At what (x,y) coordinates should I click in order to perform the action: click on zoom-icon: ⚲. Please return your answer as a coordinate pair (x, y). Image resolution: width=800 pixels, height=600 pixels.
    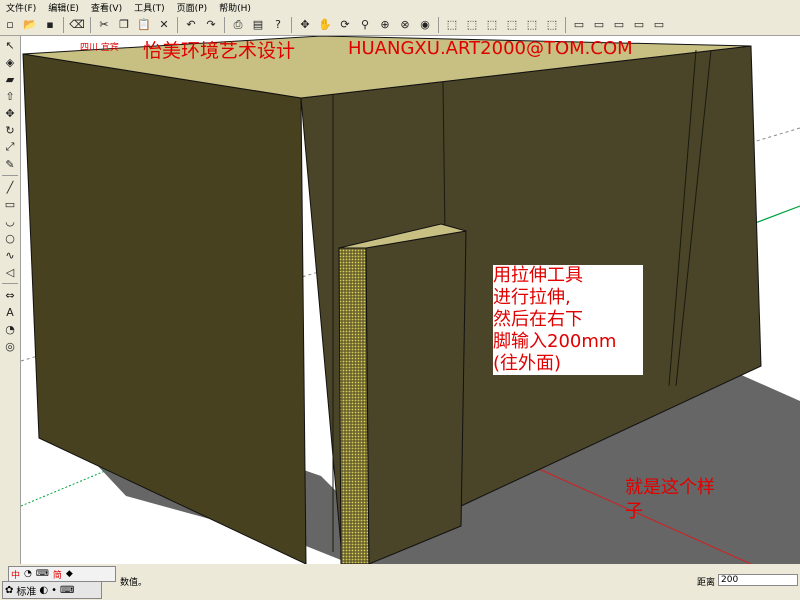
    Looking at the image, I should click on (365, 25).